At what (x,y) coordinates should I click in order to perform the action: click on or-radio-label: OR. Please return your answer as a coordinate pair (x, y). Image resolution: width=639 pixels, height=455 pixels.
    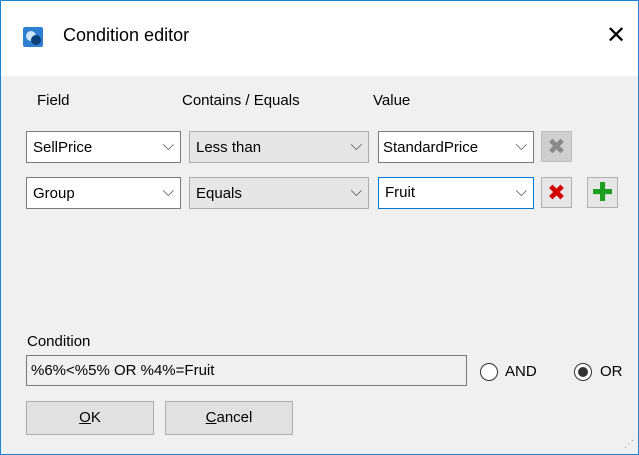
    Looking at the image, I should click on (611, 371).